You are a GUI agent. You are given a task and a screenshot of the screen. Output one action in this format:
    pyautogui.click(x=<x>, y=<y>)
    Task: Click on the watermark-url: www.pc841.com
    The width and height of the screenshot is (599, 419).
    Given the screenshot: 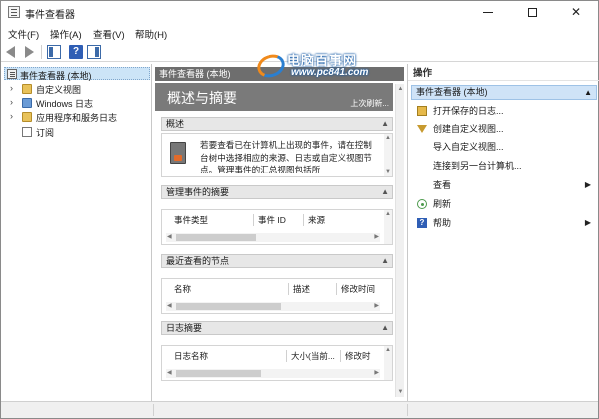 What is the action you would take?
    pyautogui.click(x=330, y=72)
    